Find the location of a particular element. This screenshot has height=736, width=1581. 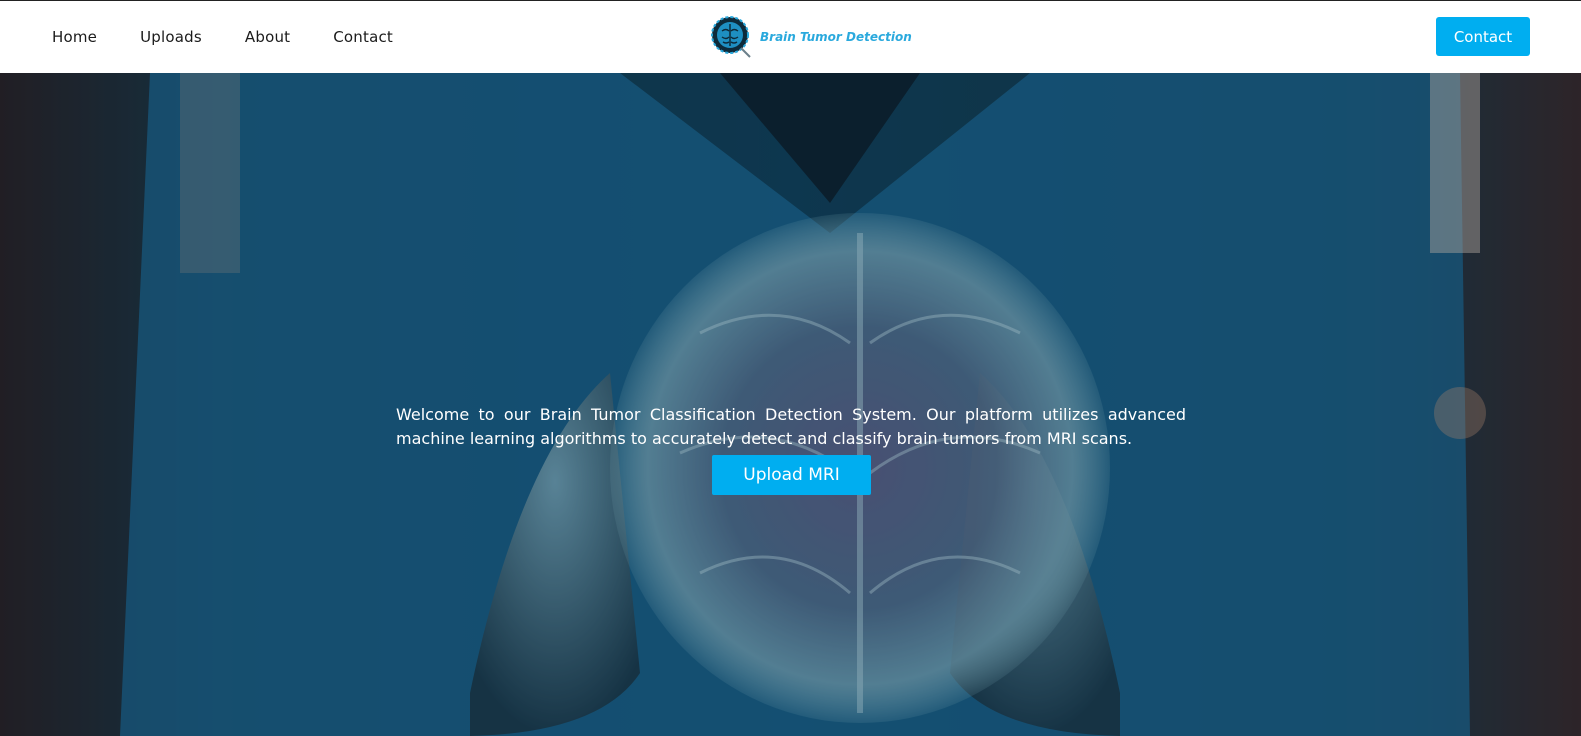

nav-link-contact: Contact is located at coordinates (363, 37).